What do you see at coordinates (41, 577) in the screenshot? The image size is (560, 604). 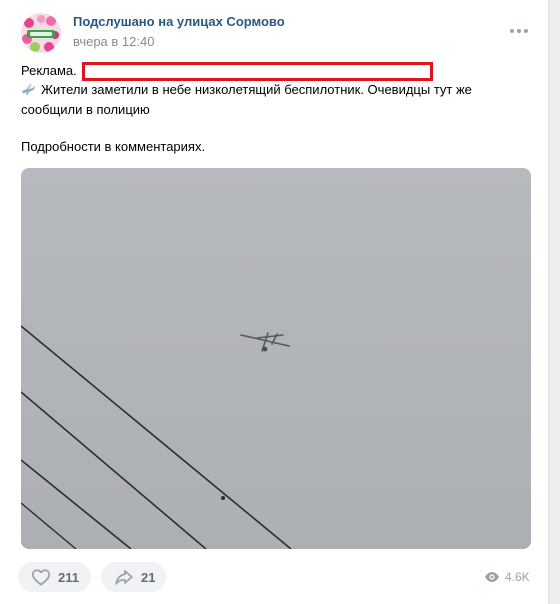 I see `heart-icon` at bounding box center [41, 577].